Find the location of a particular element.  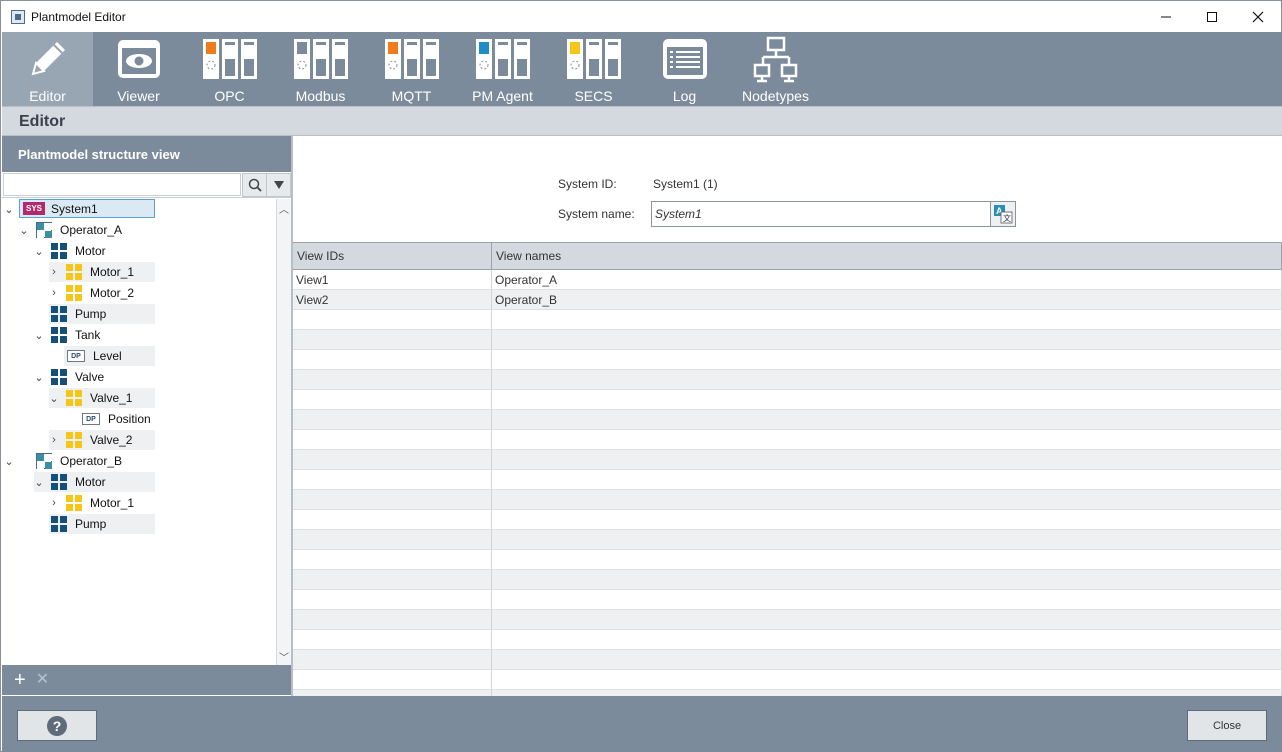

tree-node-label: Motor_2 is located at coordinates (112, 293).